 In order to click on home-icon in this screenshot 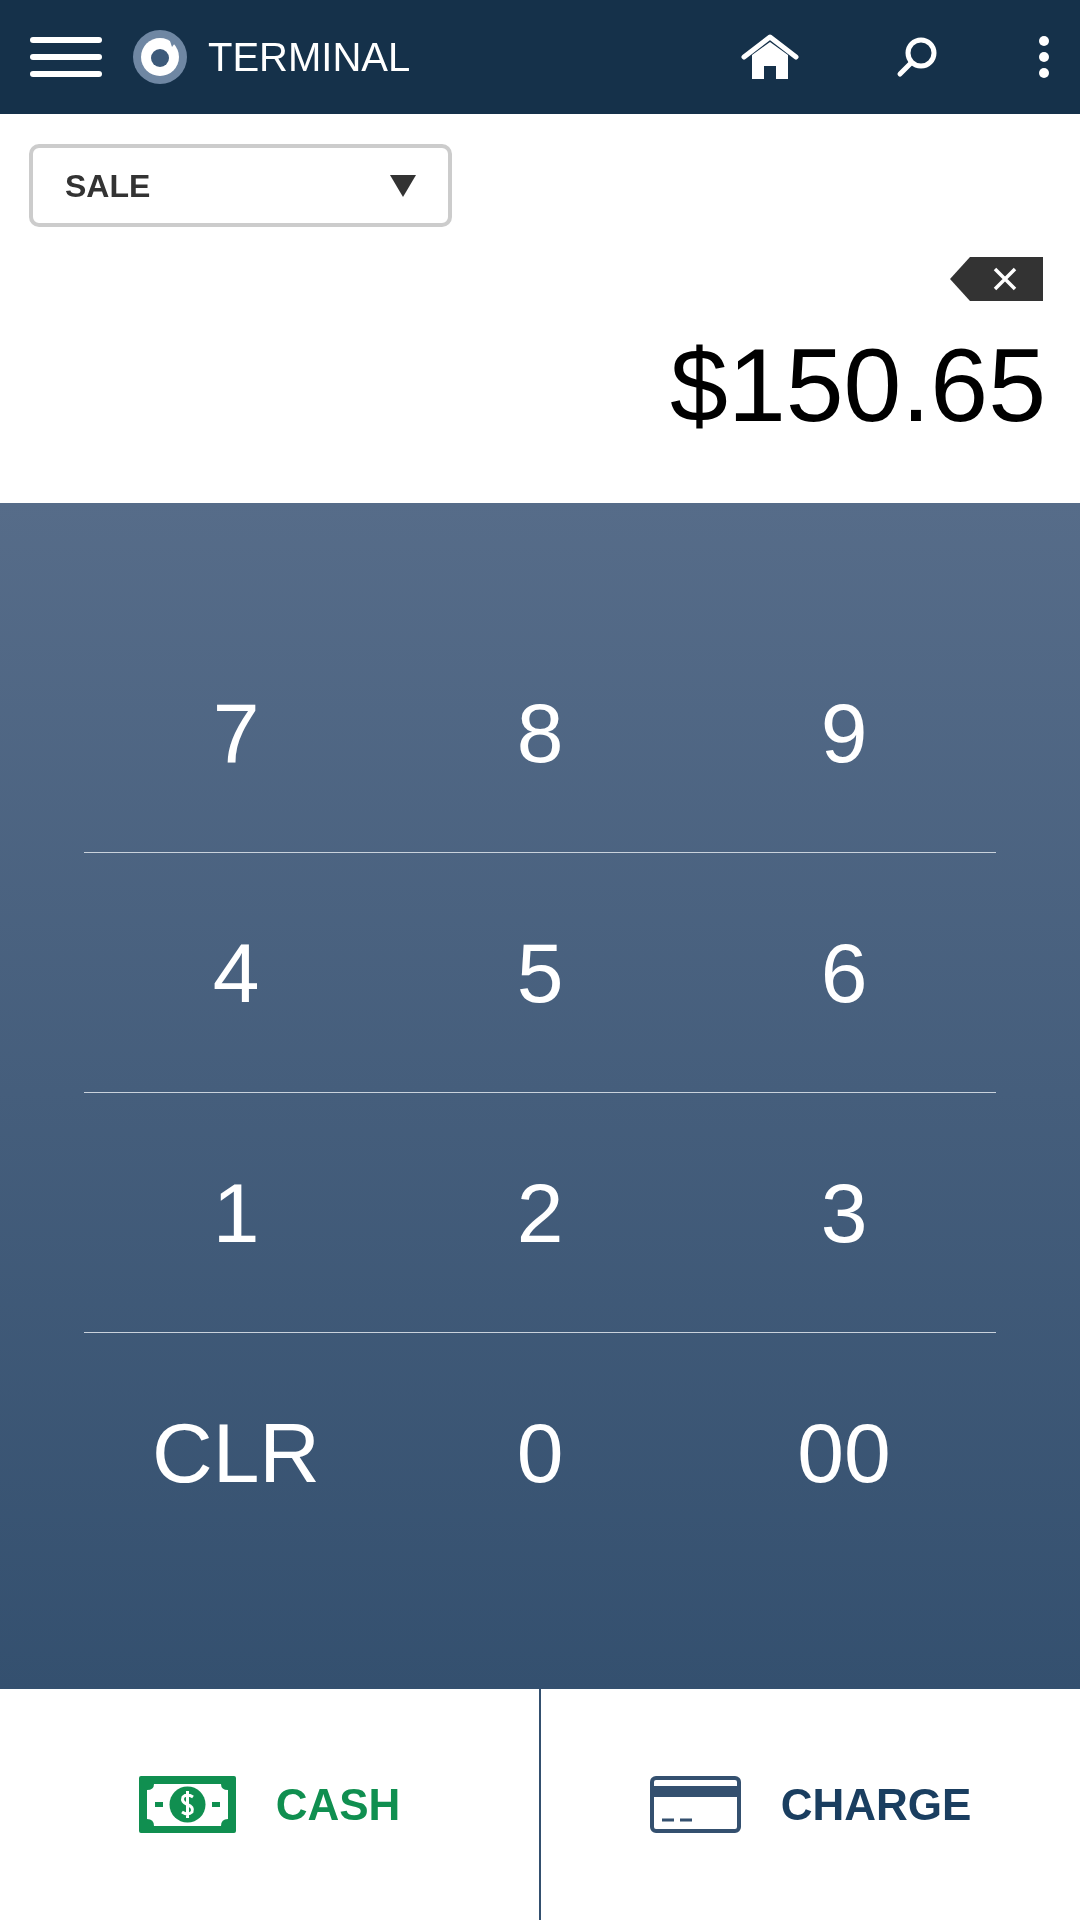, I will do `click(770, 57)`.